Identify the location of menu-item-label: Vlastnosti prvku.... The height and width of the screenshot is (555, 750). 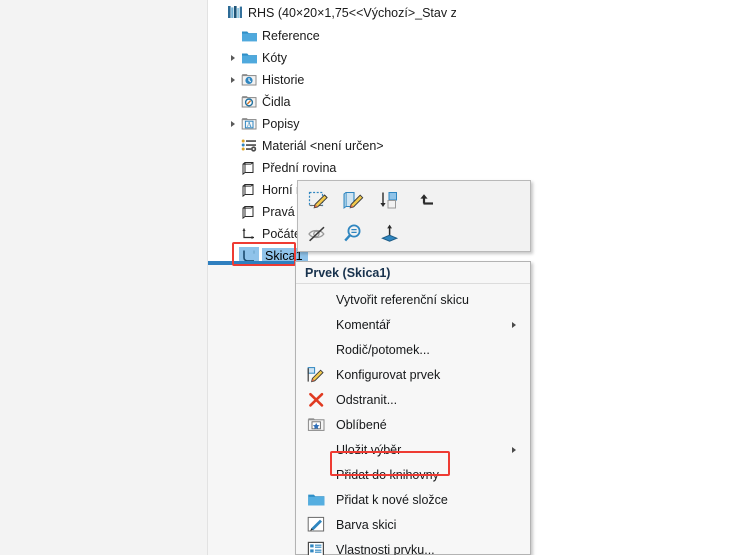
(385, 548).